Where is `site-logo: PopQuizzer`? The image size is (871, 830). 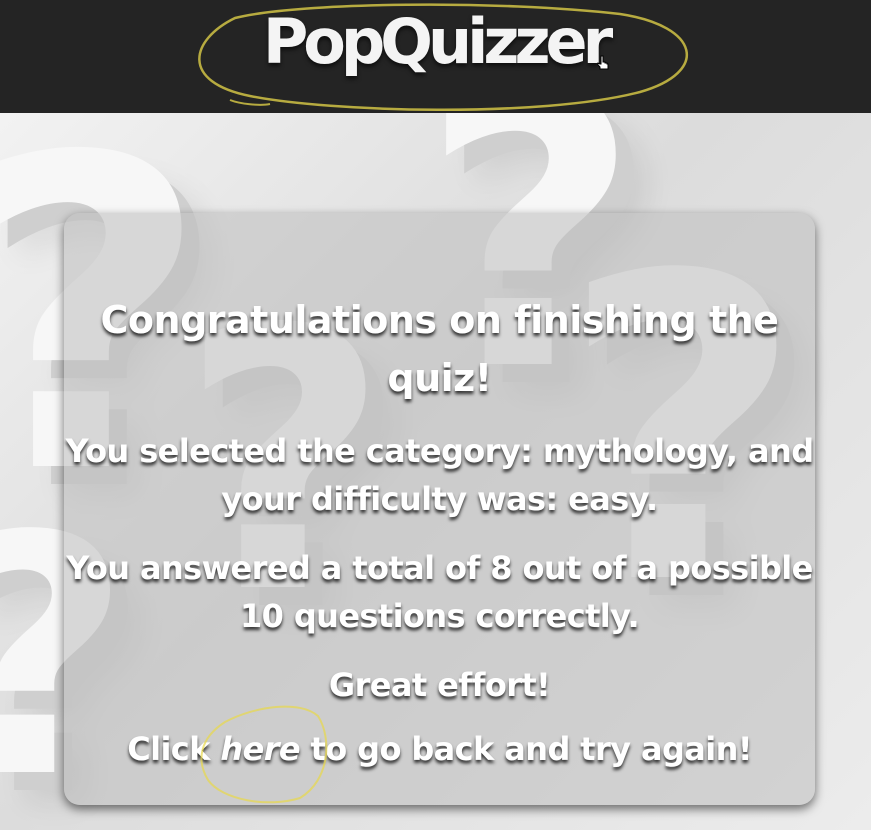
site-logo: PopQuizzer is located at coordinates (435, 42).